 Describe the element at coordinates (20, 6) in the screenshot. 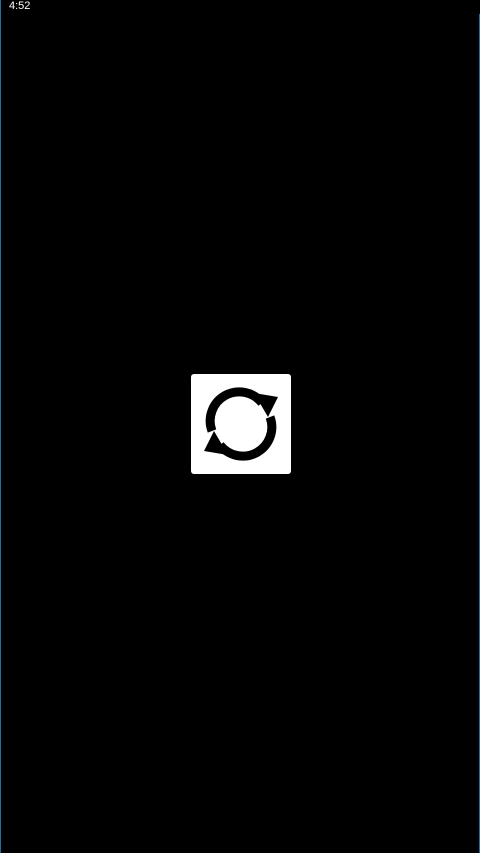

I see `status-time: 4:52` at that location.